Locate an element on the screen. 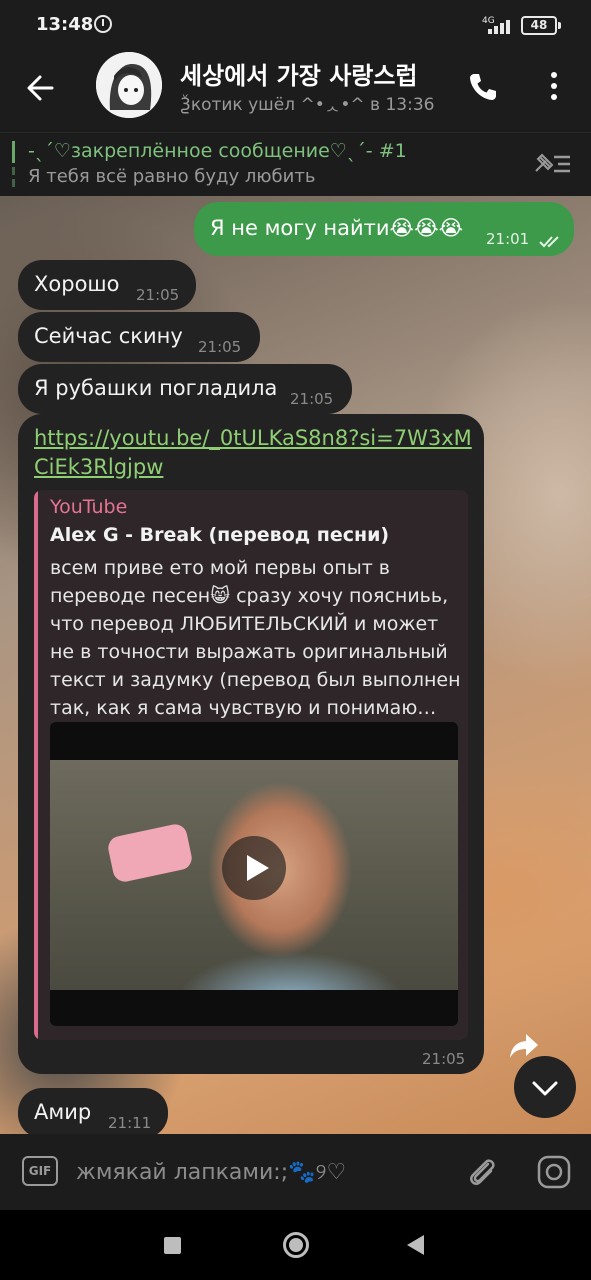 The image size is (591, 1280). home-icon is located at coordinates (296, 1245).